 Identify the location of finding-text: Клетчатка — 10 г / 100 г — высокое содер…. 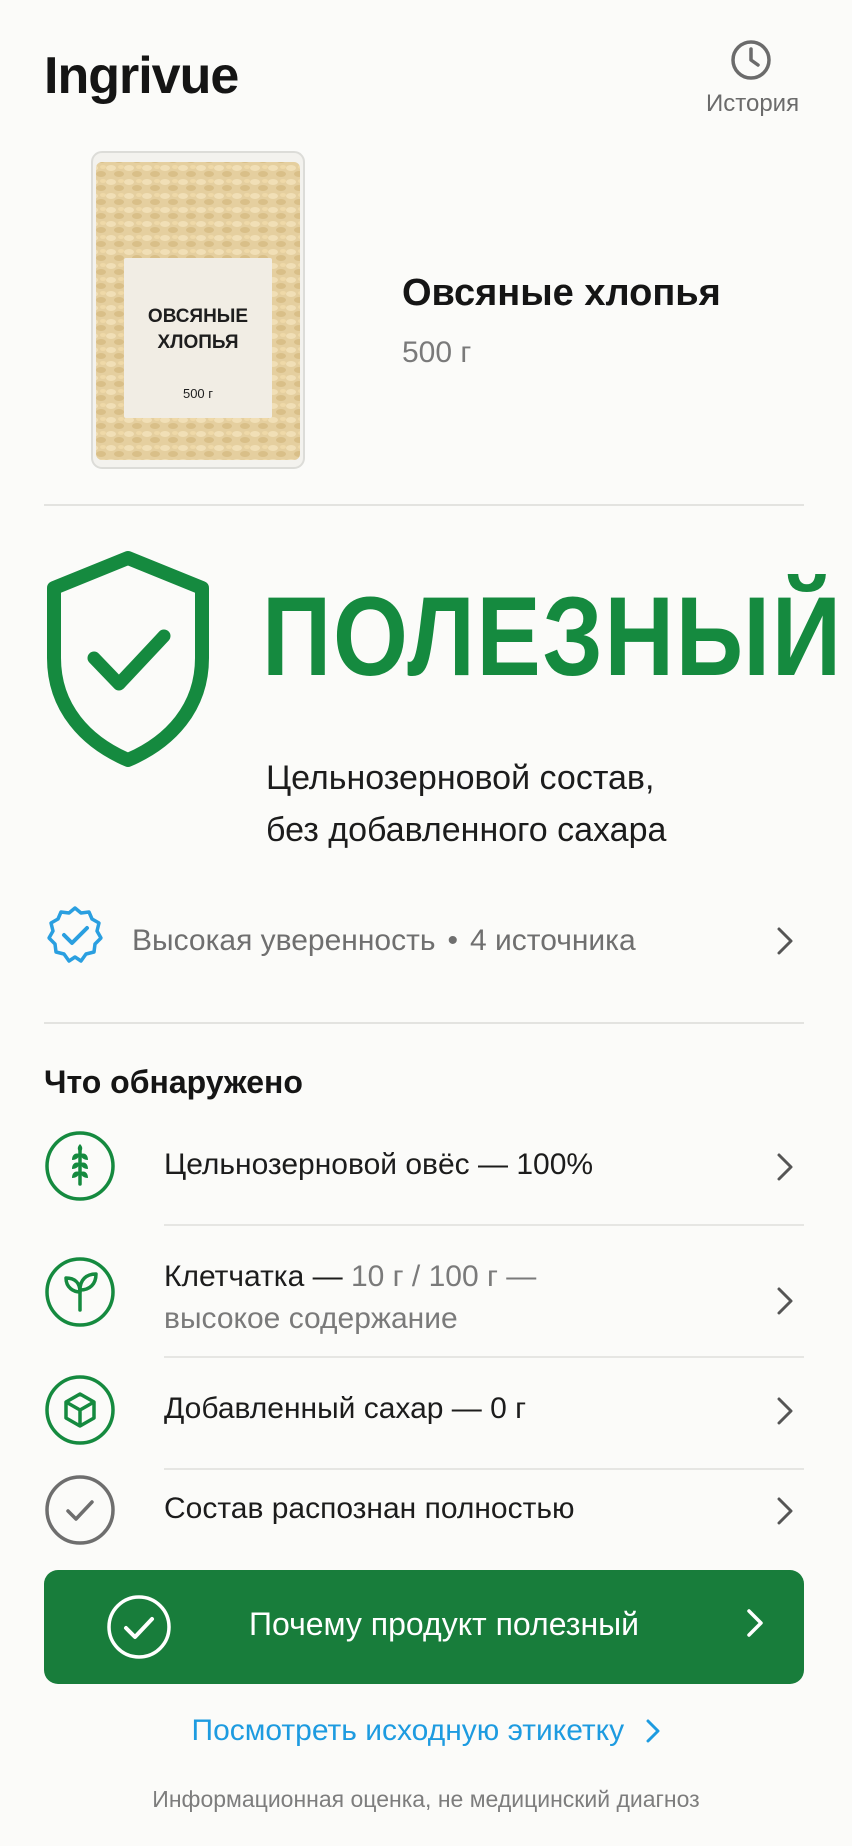
(350, 1298).